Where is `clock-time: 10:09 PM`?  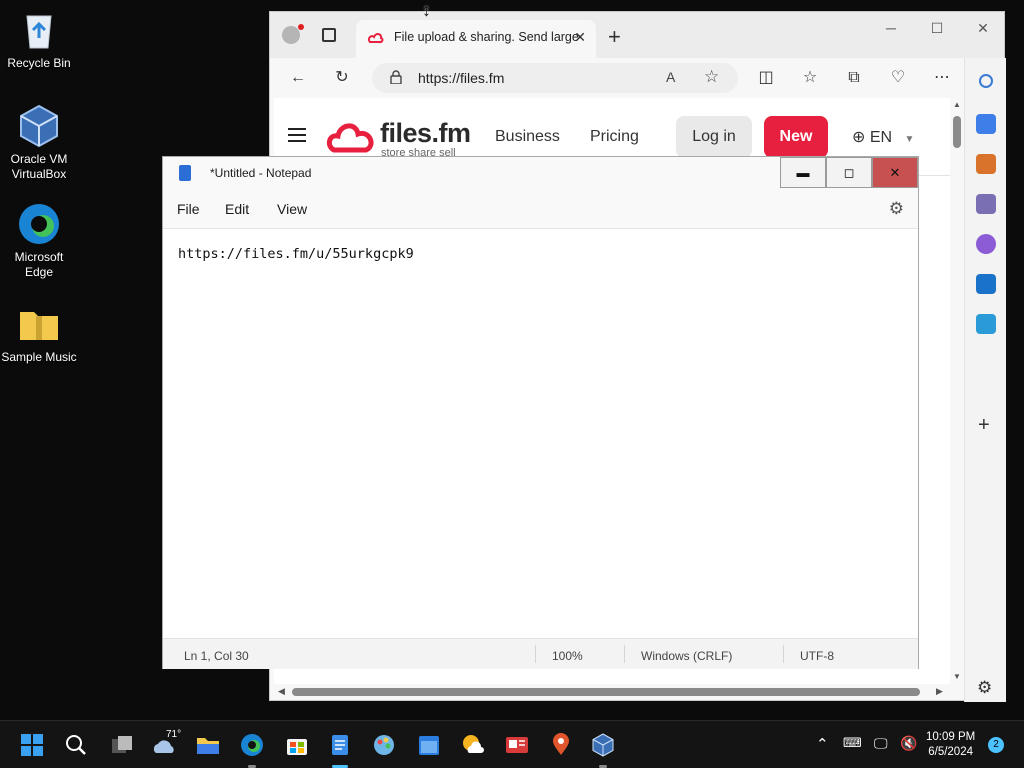 clock-time: 10:09 PM is located at coordinates (951, 737).